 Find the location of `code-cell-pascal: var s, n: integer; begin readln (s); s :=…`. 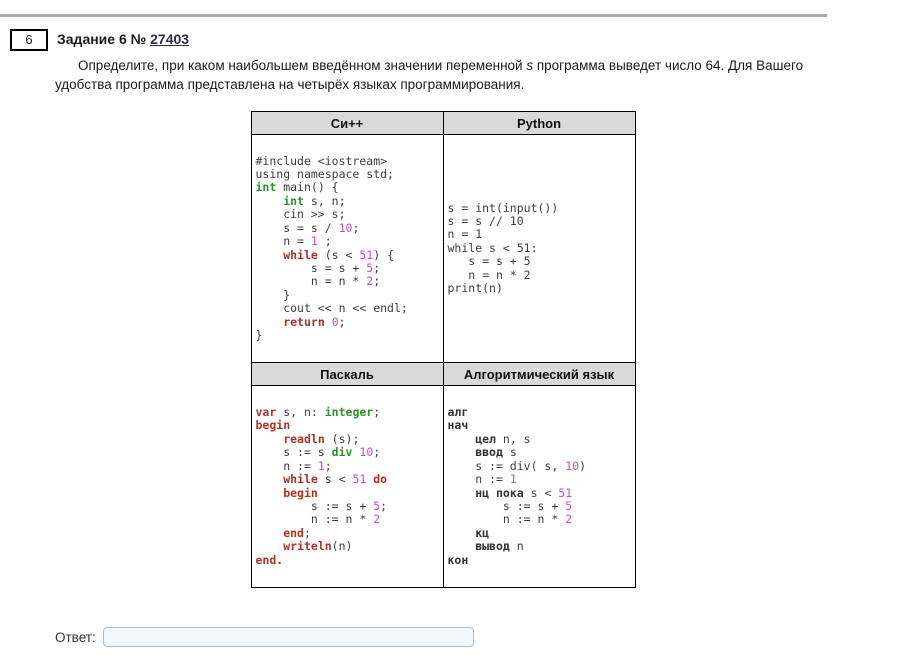

code-cell-pascal: var s, n: integer; begin readln (s); s :=… is located at coordinates (347, 486).